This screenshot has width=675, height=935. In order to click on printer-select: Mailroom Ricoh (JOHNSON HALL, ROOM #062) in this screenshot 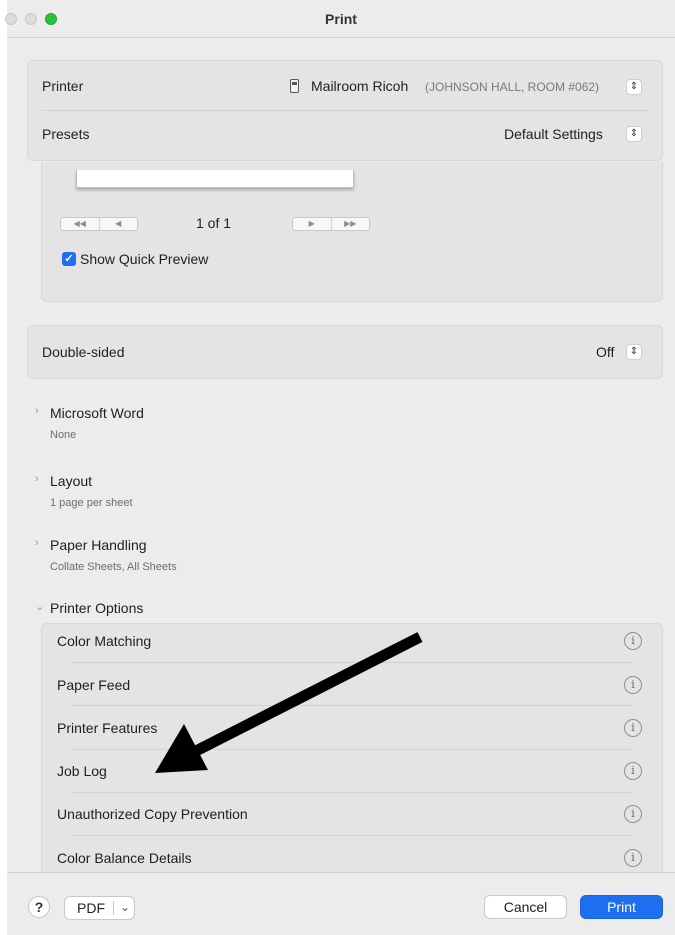, I will do `click(467, 87)`.